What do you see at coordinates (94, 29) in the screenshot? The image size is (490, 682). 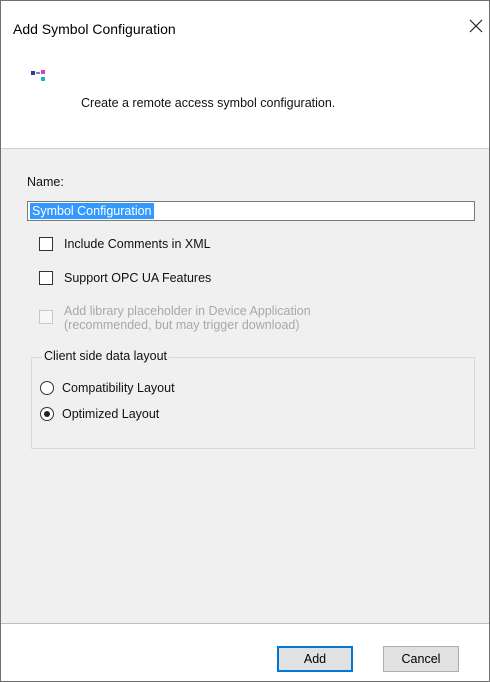 I see `dialog-title: Add Symbol Configuration` at bounding box center [94, 29].